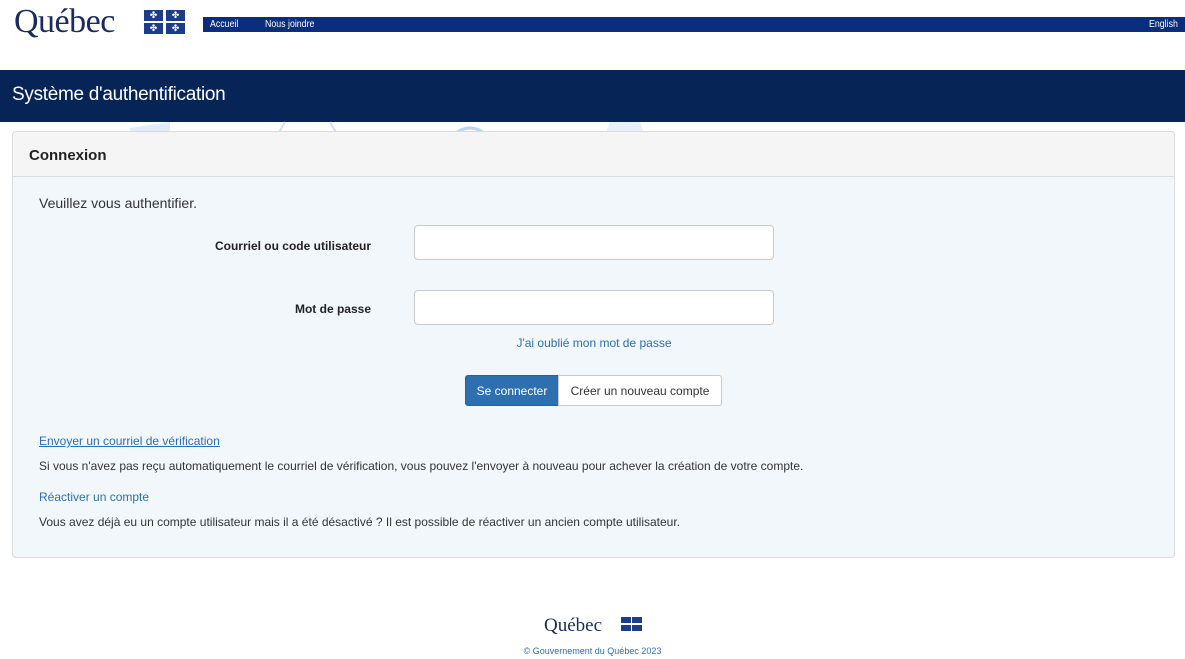 This screenshot has width=1185, height=659. What do you see at coordinates (594, 307) in the screenshot?
I see `password-input` at bounding box center [594, 307].